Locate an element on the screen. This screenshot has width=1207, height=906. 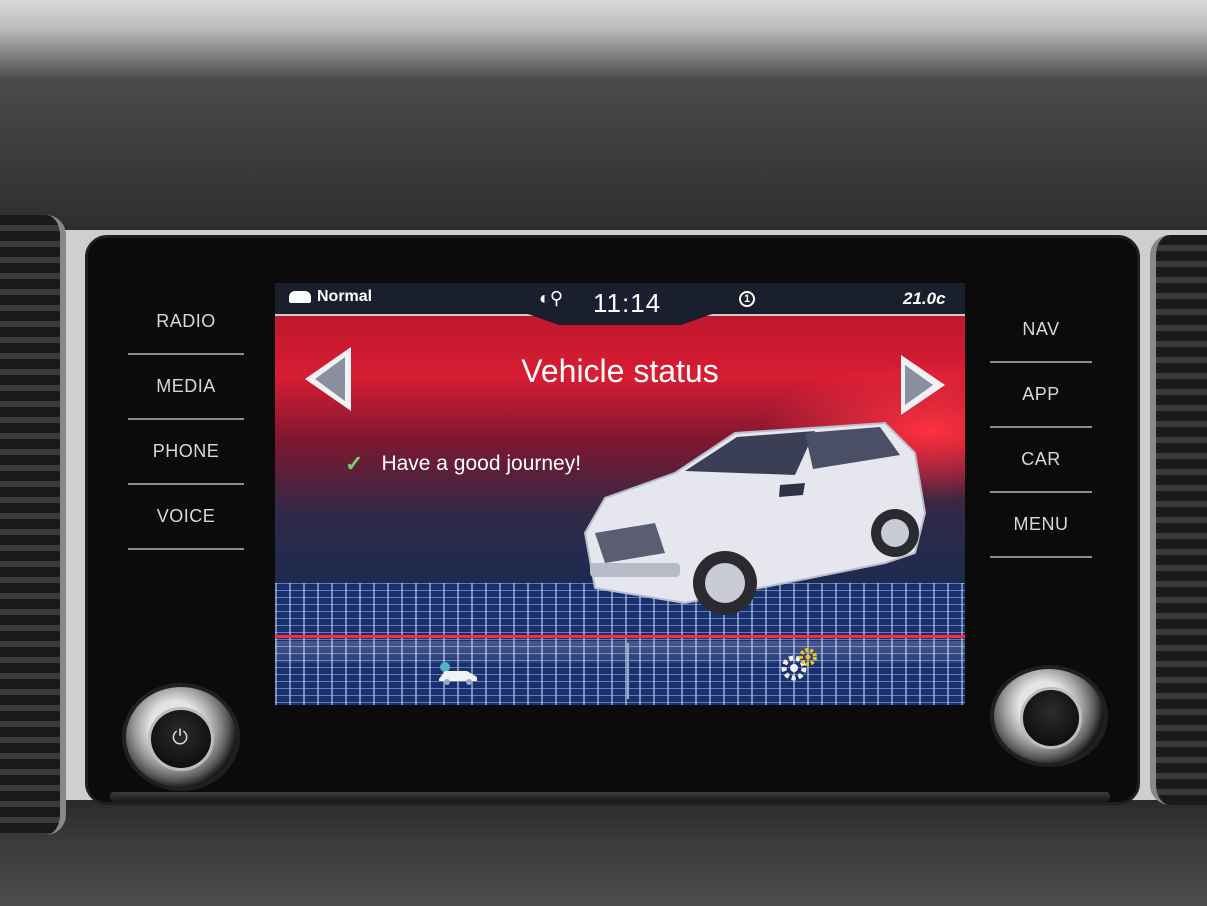
vehicle-status-message: ✓ Have a good journey! is located at coordinates (463, 464).